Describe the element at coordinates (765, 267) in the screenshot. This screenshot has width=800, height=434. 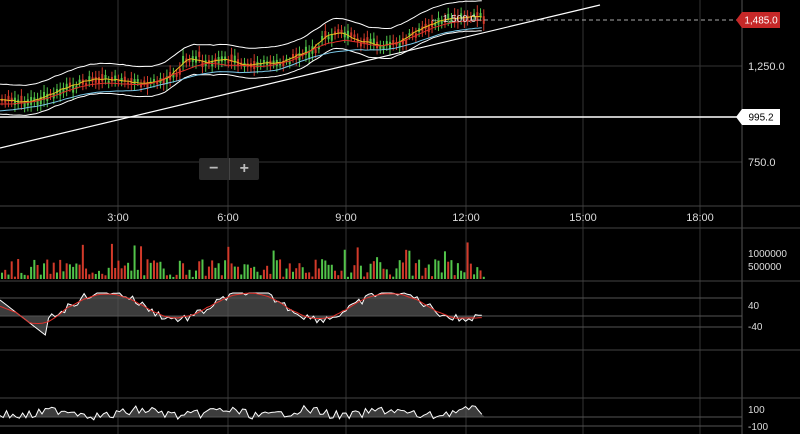
I see `volume-tick-1: 500000` at that location.